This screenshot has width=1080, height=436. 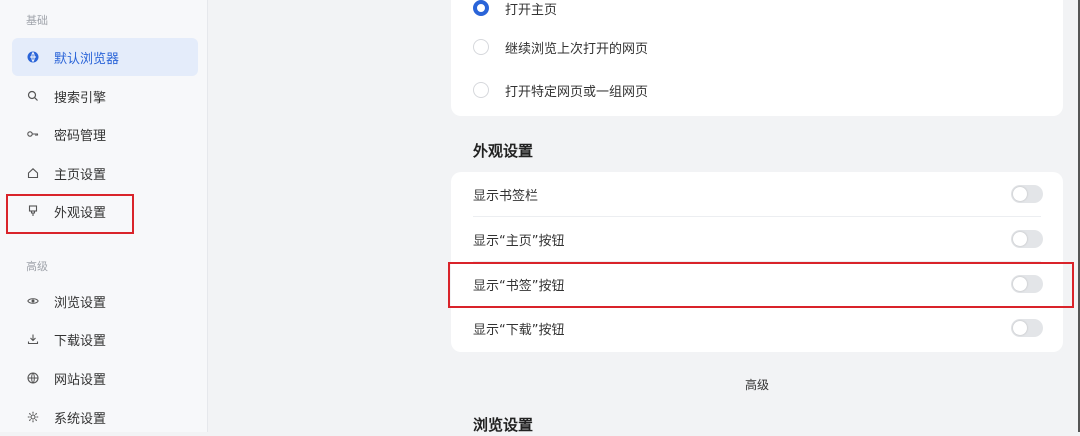 What do you see at coordinates (757, 90) in the screenshot?
I see `startup-option-specific: 打开特定网页或一组网页` at bounding box center [757, 90].